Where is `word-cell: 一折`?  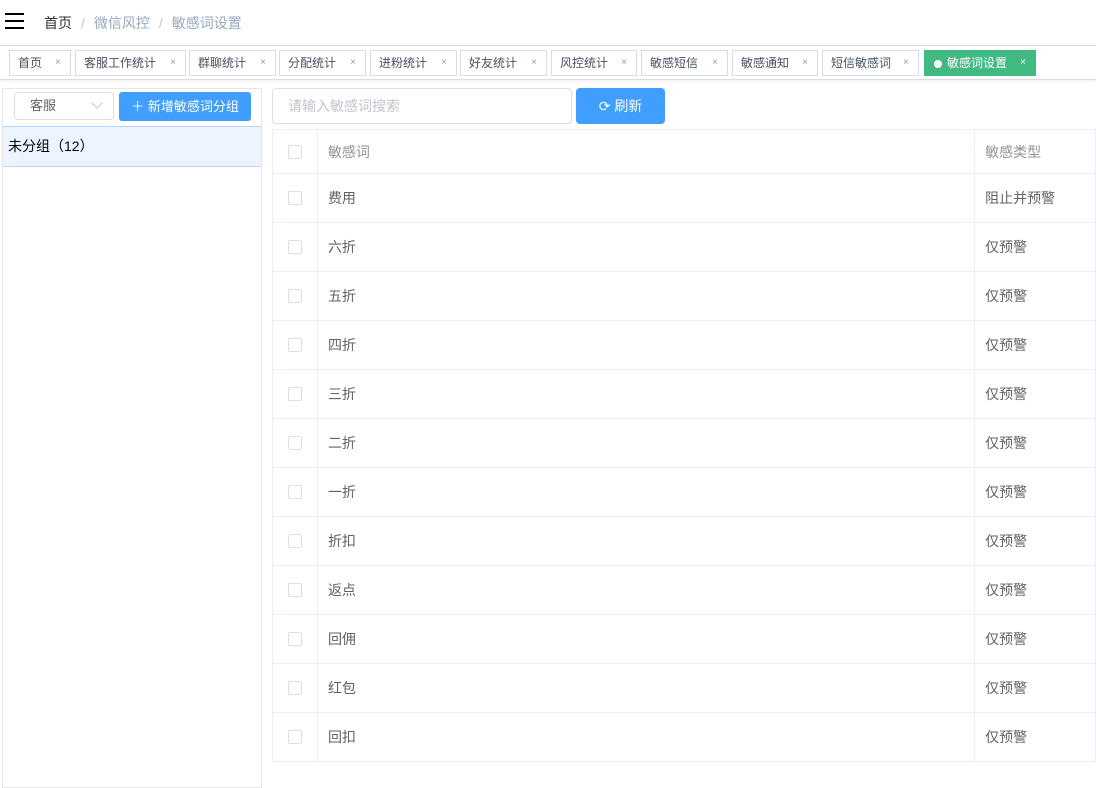 word-cell: 一折 is located at coordinates (647, 492).